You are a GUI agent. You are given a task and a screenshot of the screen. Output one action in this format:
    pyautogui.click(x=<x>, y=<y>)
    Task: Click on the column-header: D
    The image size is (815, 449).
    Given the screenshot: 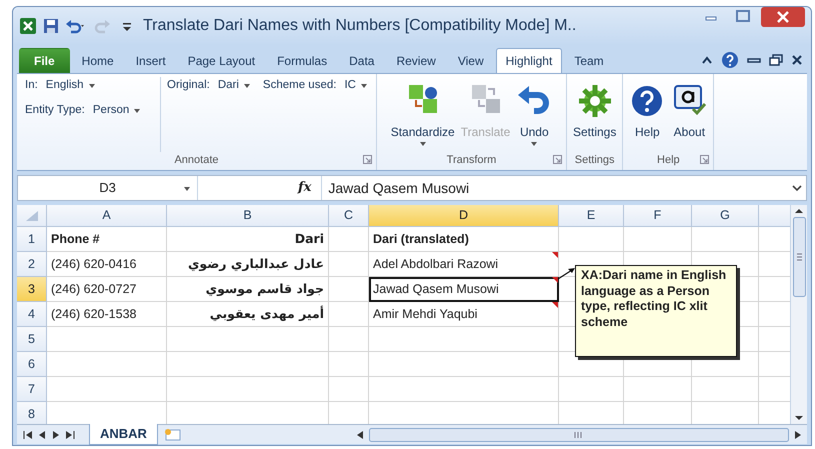 What is the action you would take?
    pyautogui.click(x=464, y=216)
    